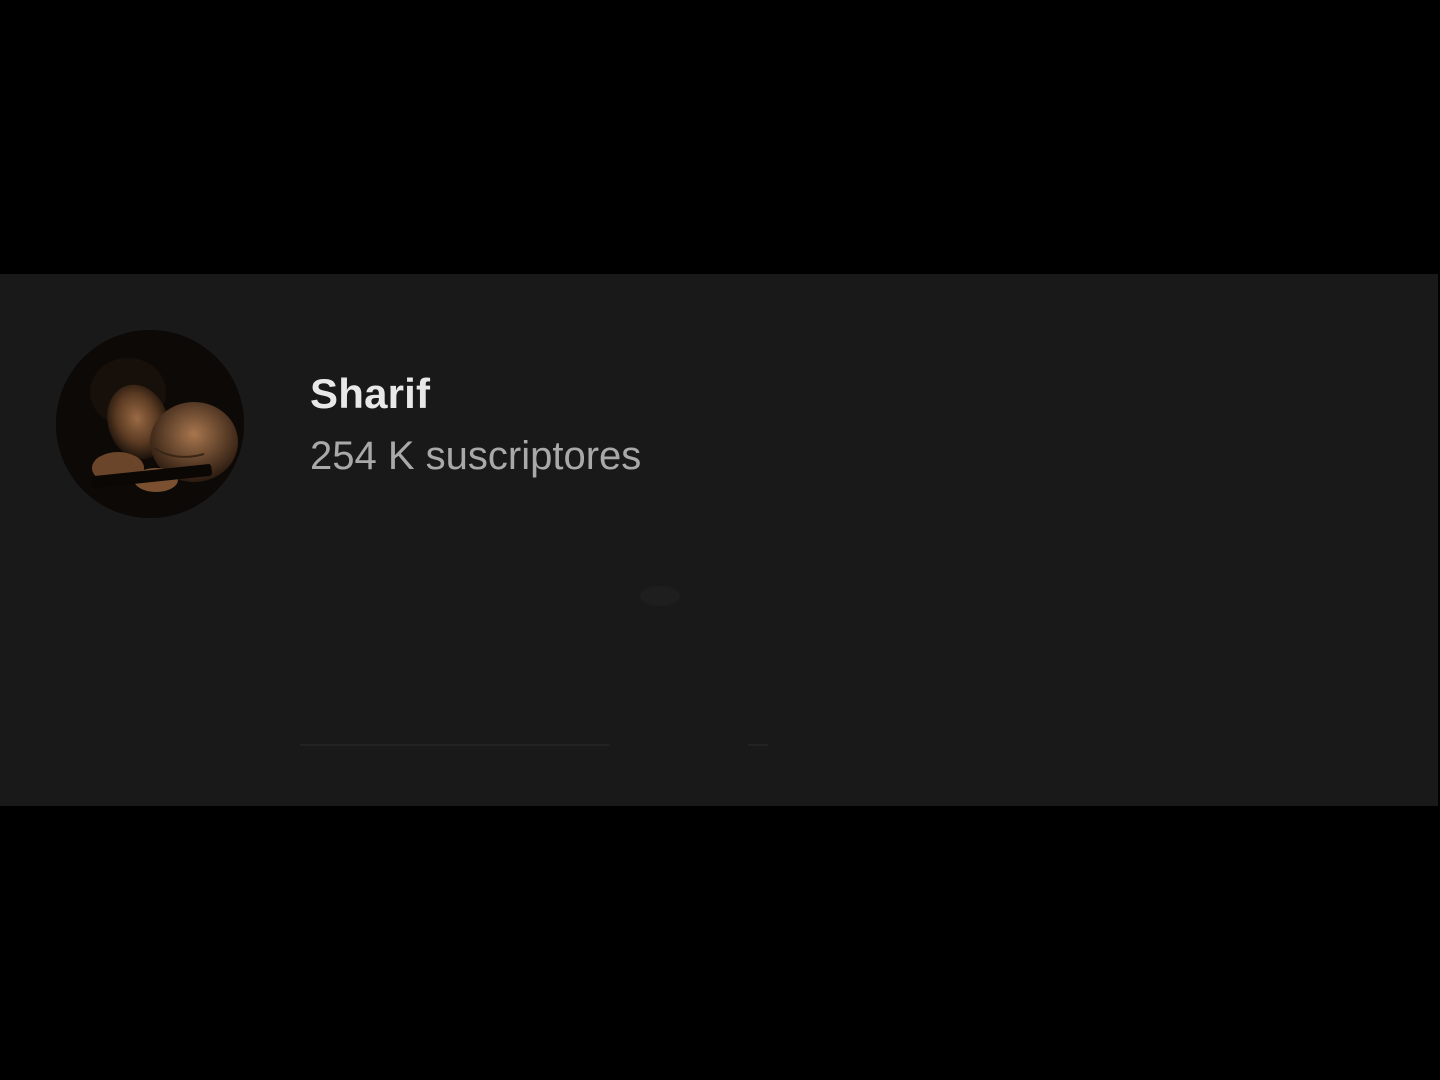 This screenshot has height=1080, width=1440. What do you see at coordinates (476, 456) in the screenshot?
I see `subscriber-count: 254 K suscriptores` at bounding box center [476, 456].